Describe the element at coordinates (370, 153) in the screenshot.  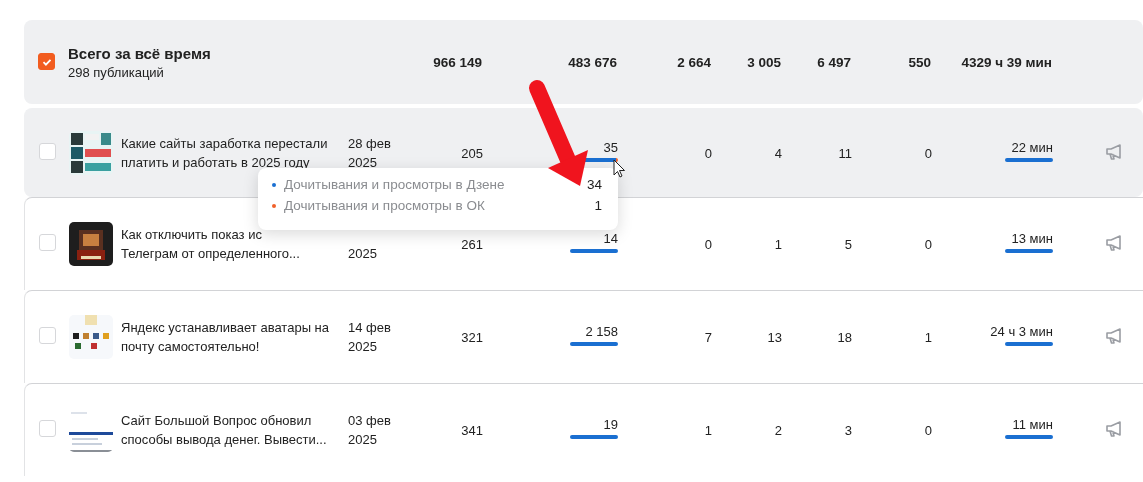
I see `publication-date: 28 фев 2025` at that location.